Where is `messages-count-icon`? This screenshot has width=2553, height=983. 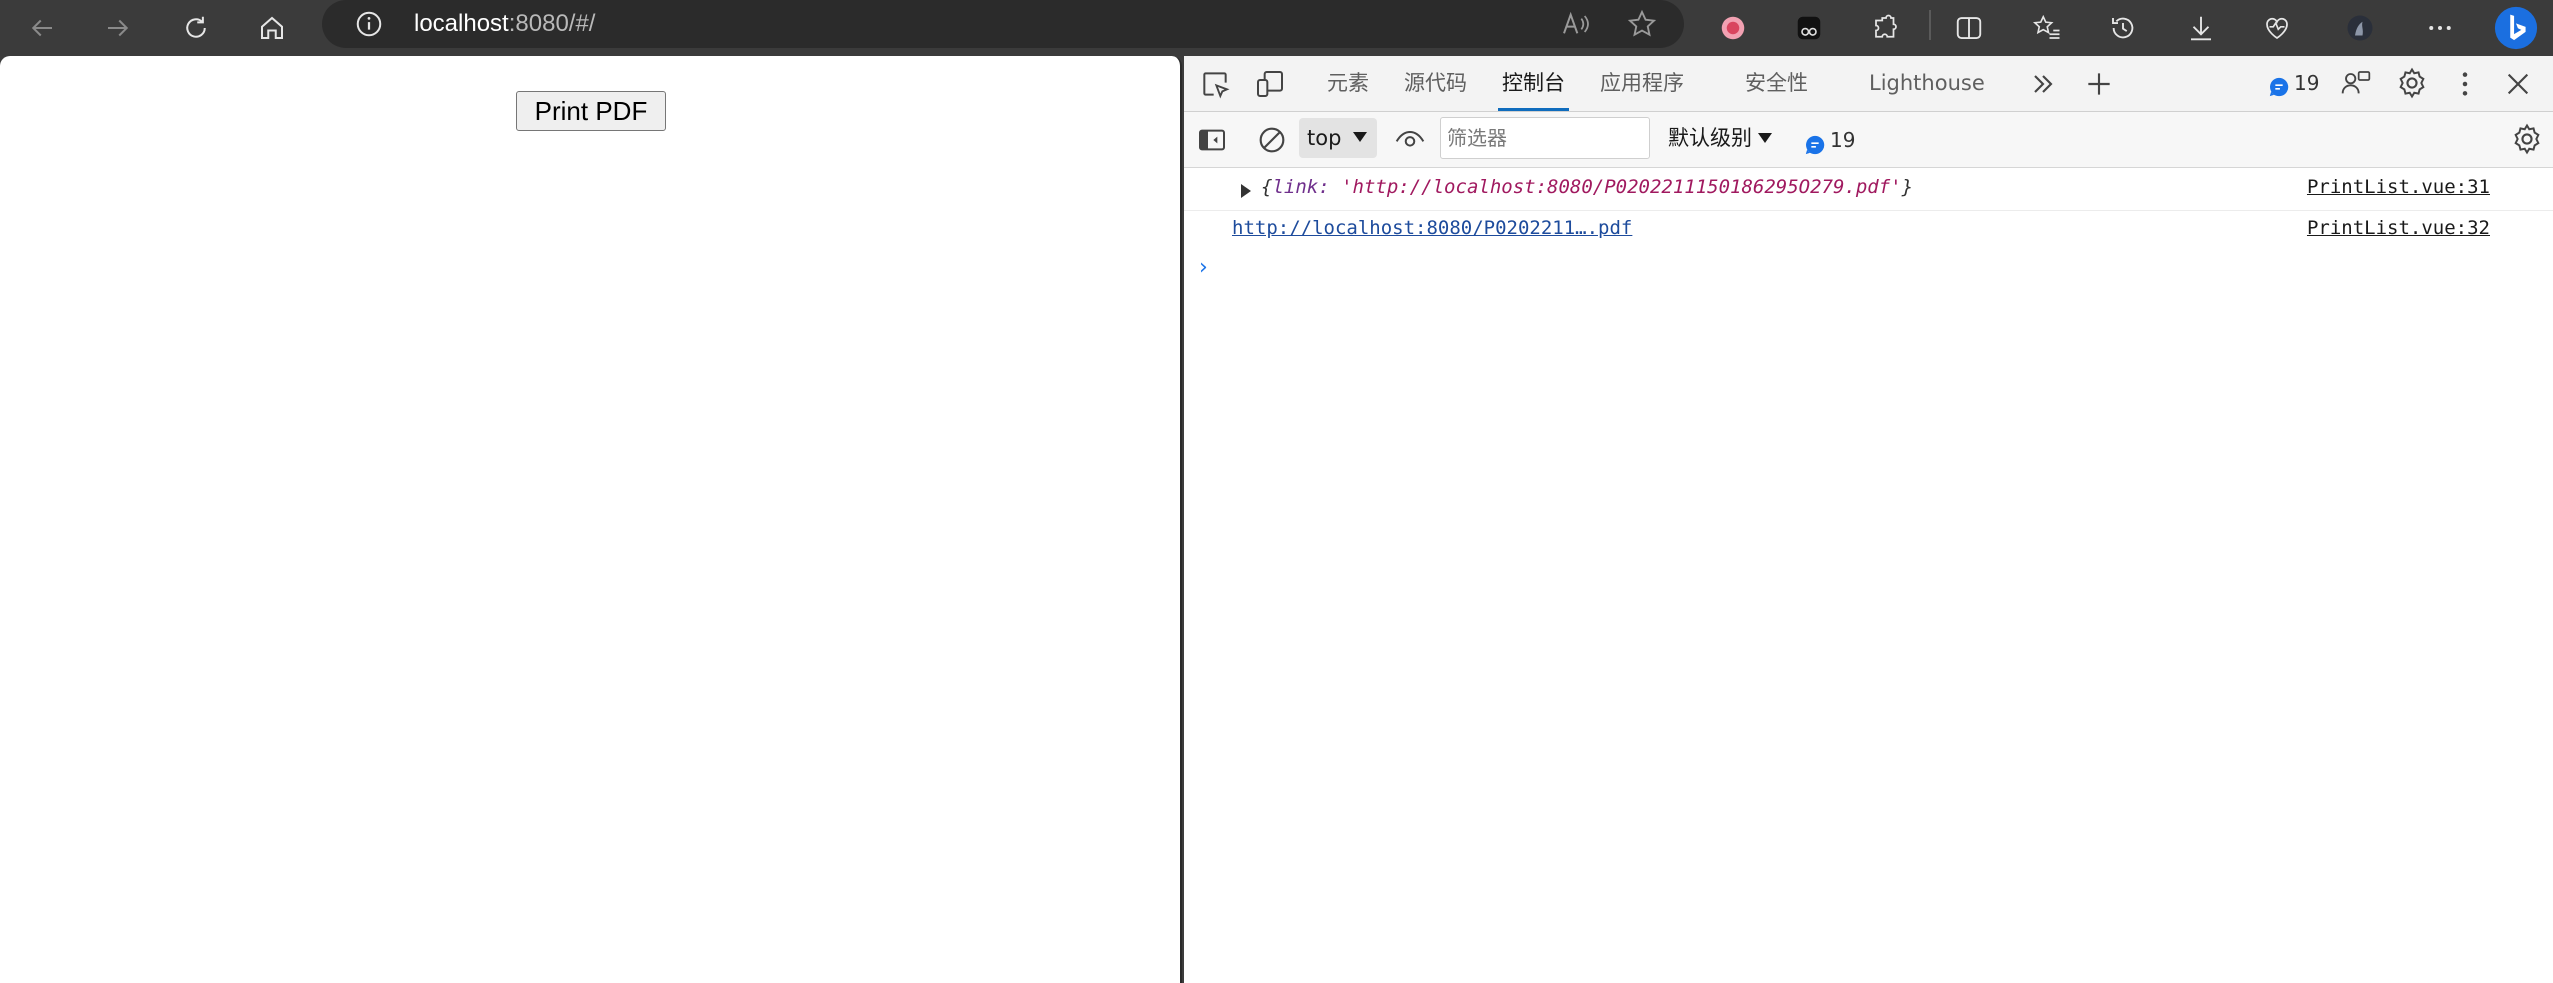 messages-count-icon is located at coordinates (1815, 145).